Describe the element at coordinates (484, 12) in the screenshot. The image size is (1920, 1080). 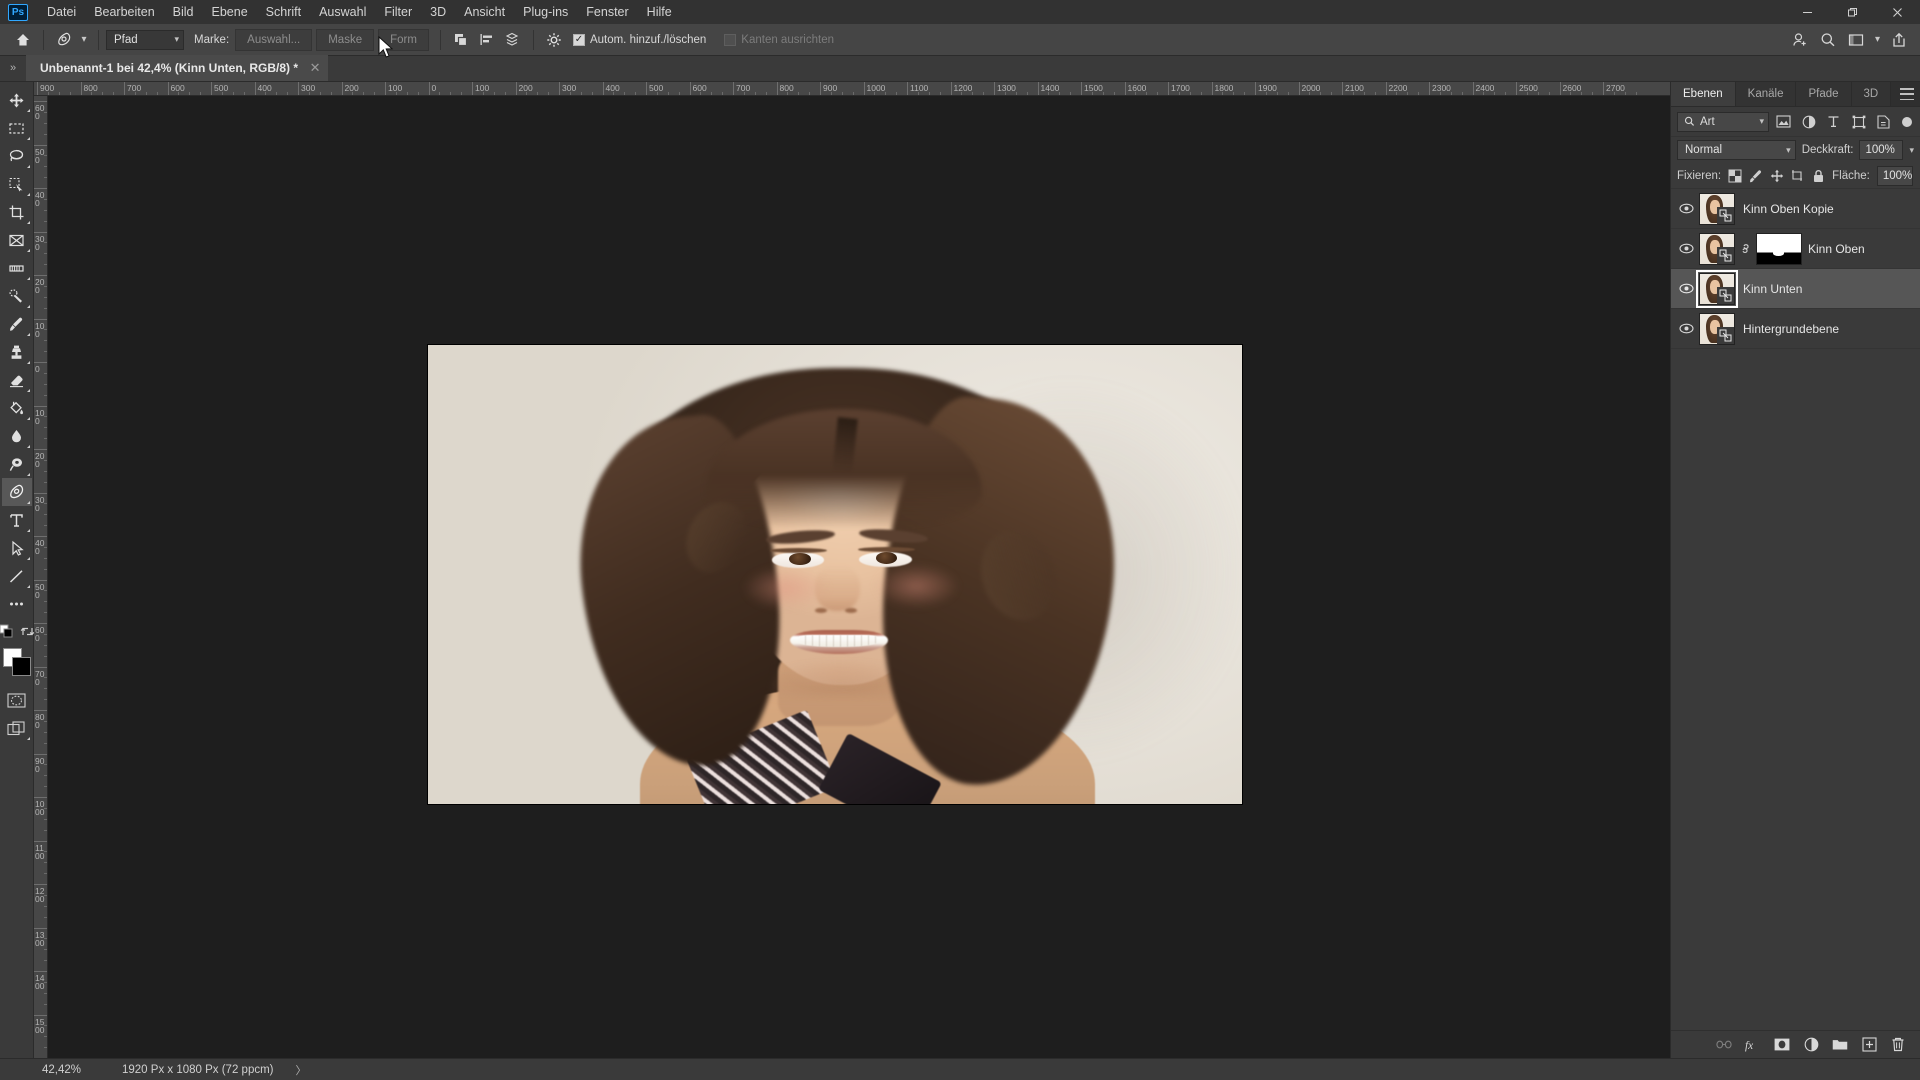
I see `menu-ansicht: Ansicht` at that location.